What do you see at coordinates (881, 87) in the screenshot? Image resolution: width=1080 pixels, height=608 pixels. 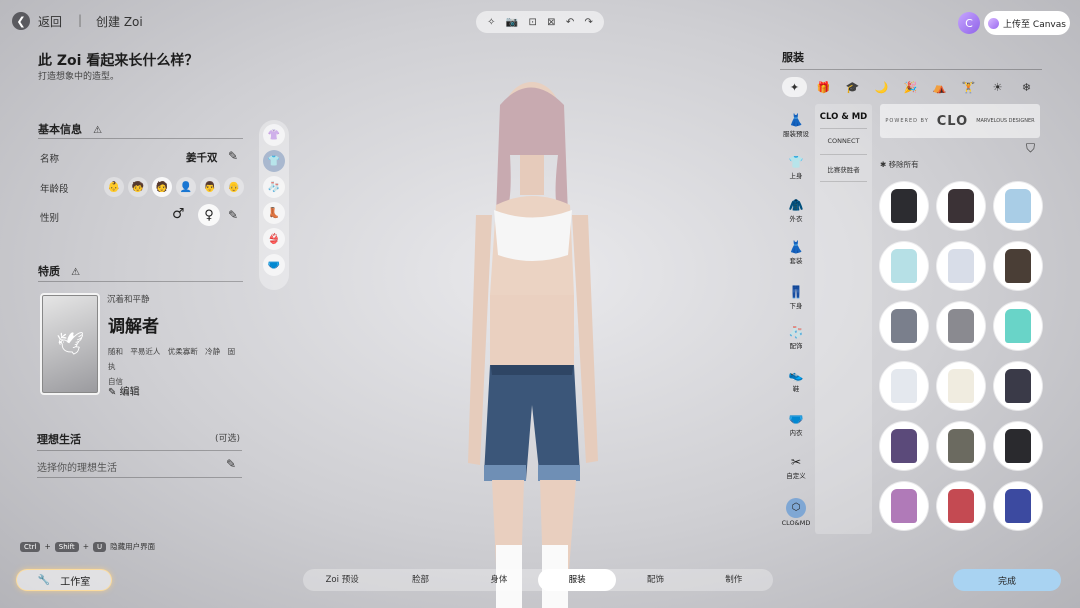 I see `category-sleep-icon: 🌙` at bounding box center [881, 87].